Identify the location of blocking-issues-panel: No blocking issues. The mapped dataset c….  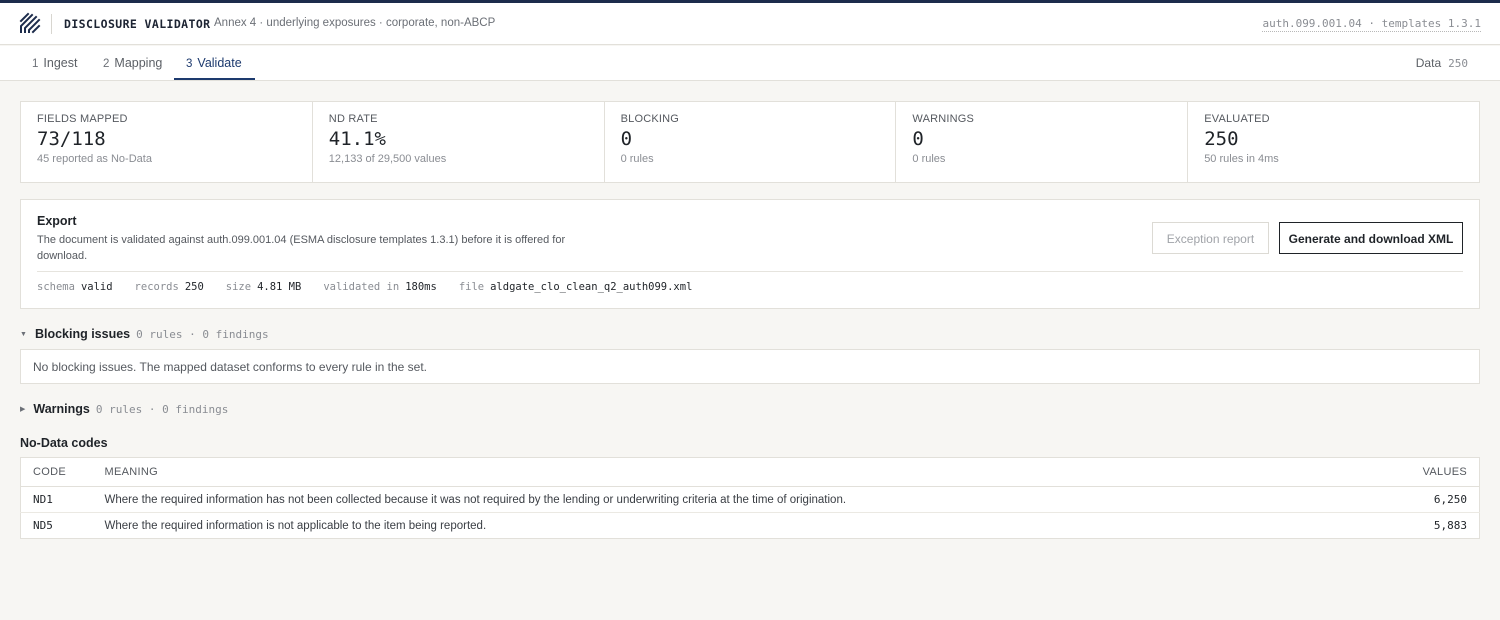
(750, 366).